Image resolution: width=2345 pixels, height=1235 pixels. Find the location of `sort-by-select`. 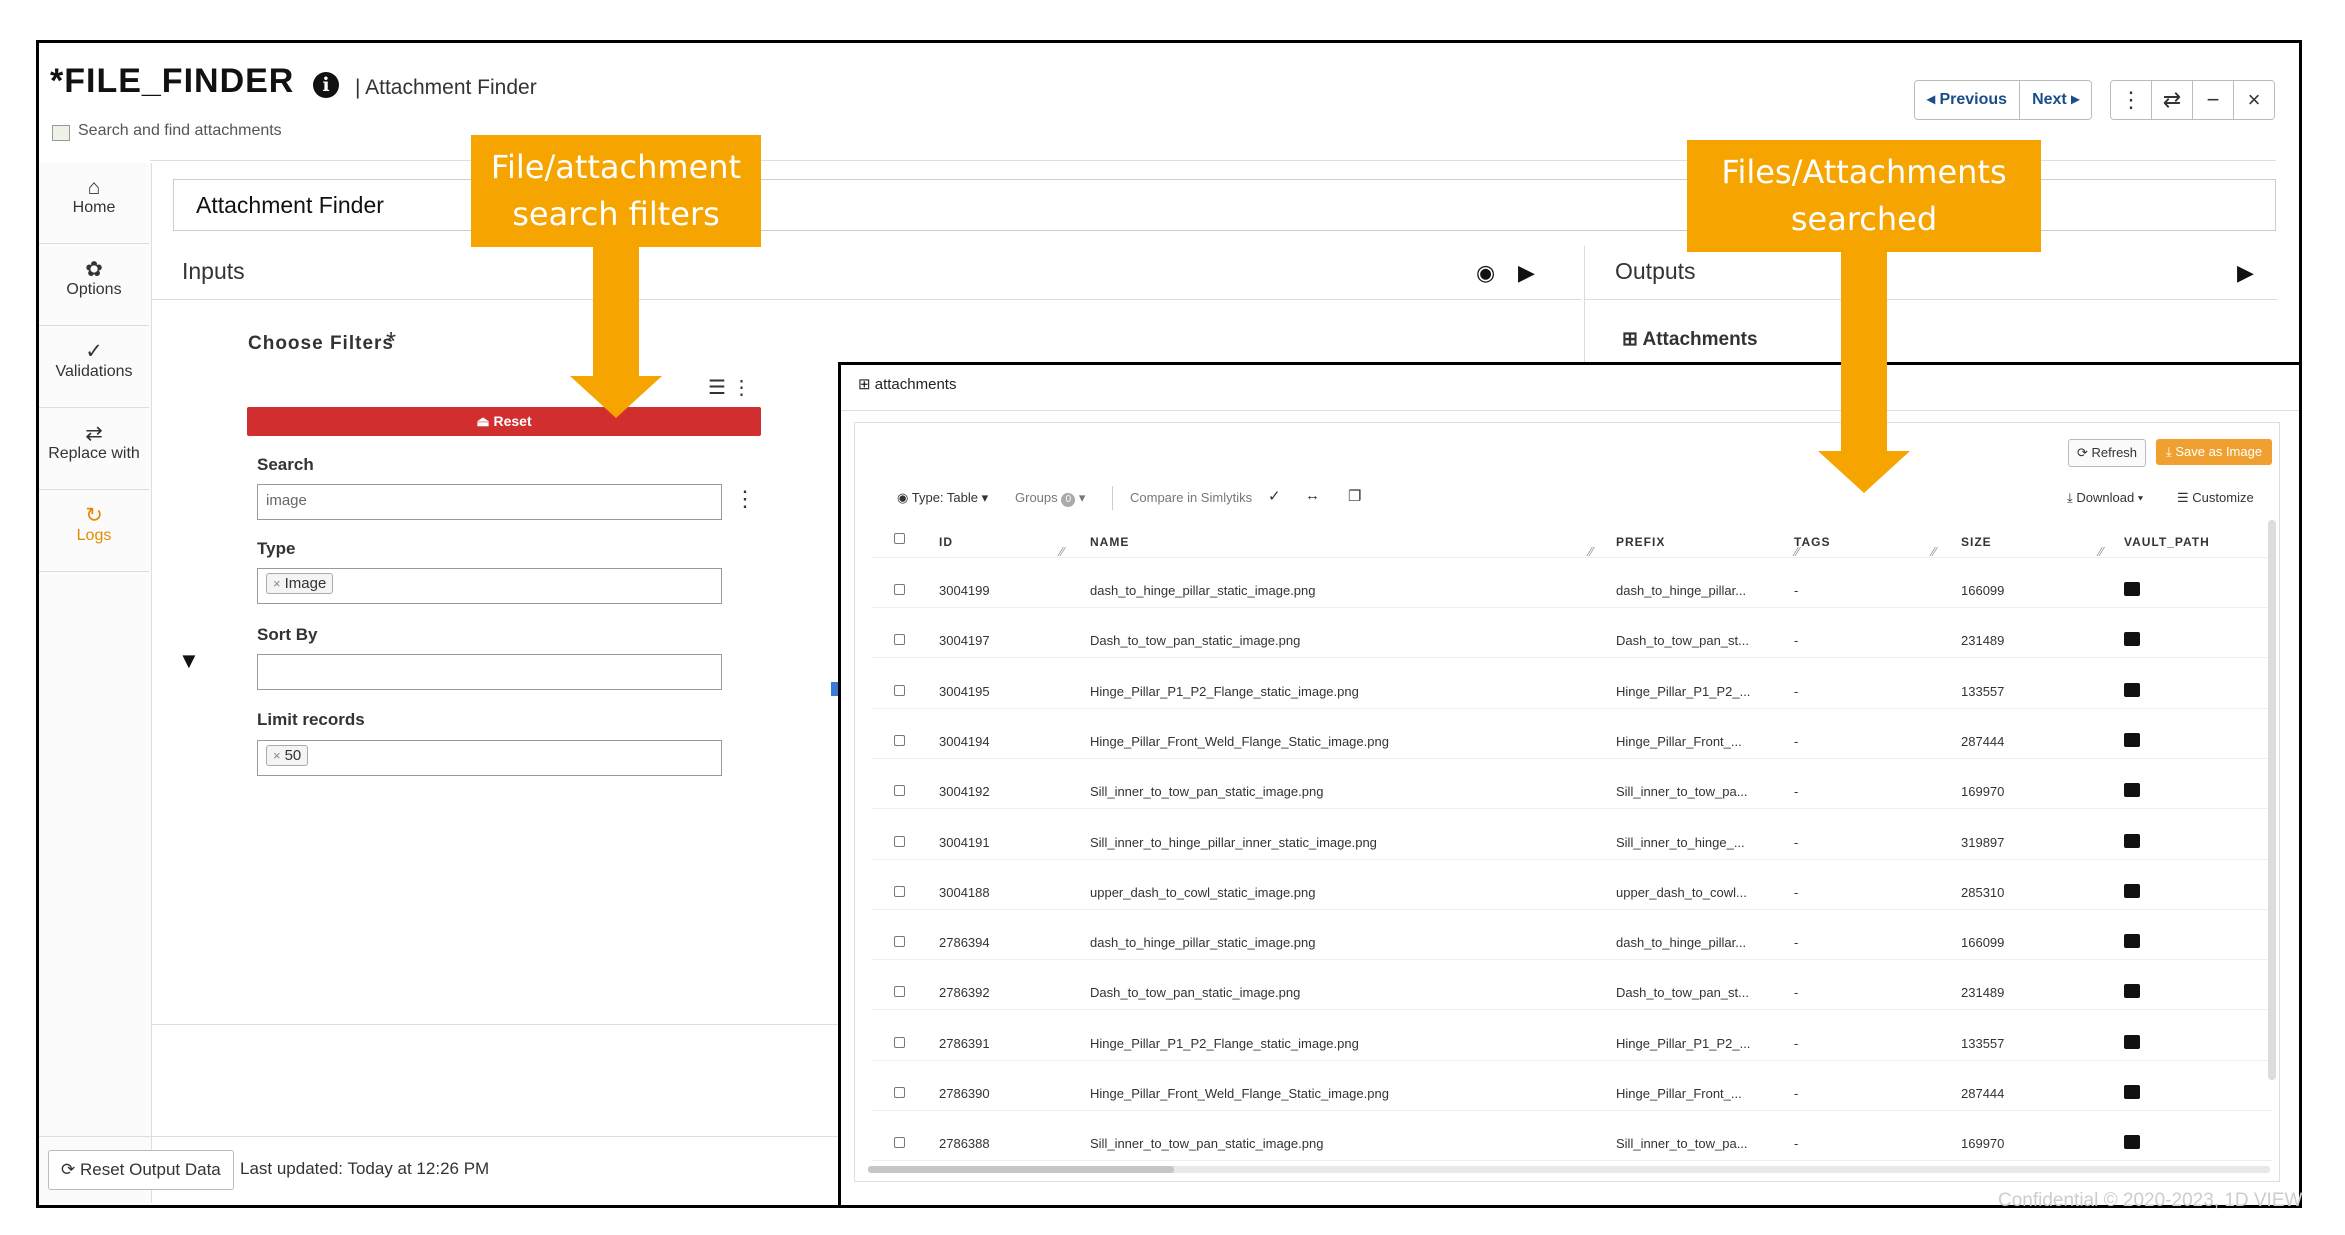

sort-by-select is located at coordinates (489, 672).